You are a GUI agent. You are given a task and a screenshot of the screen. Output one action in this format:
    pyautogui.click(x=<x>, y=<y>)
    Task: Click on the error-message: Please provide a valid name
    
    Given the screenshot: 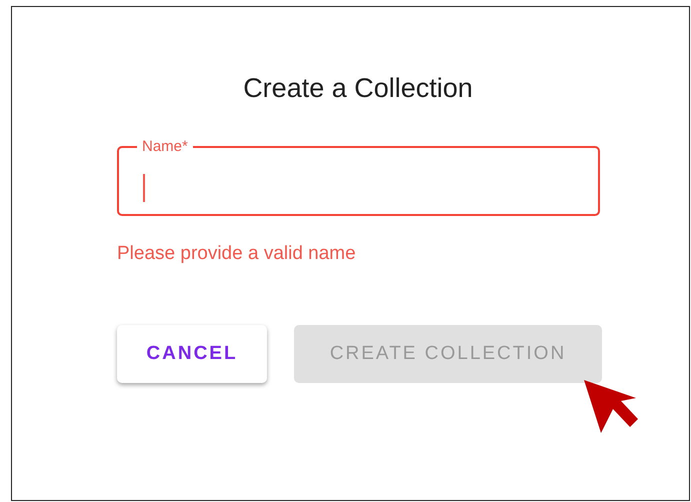 What is the action you would take?
    pyautogui.click(x=237, y=254)
    